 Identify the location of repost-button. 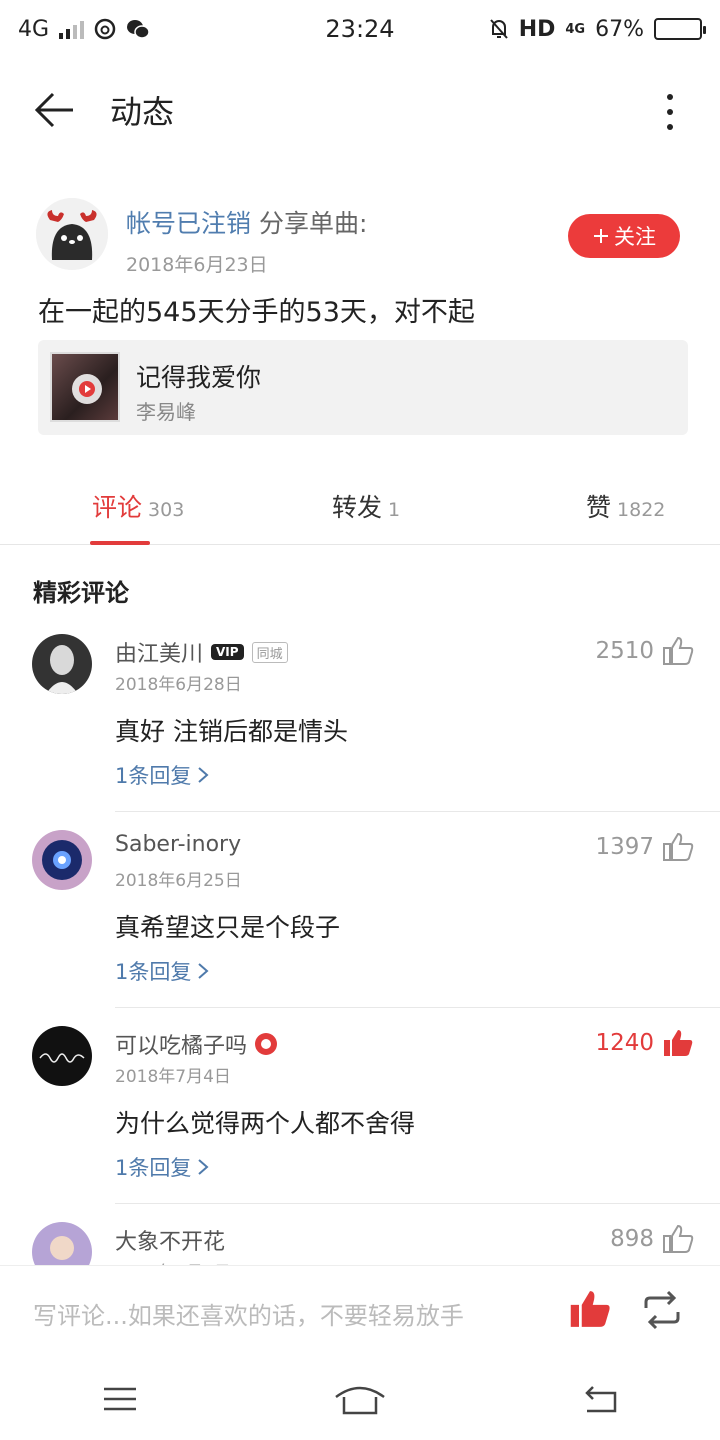
(662, 1312).